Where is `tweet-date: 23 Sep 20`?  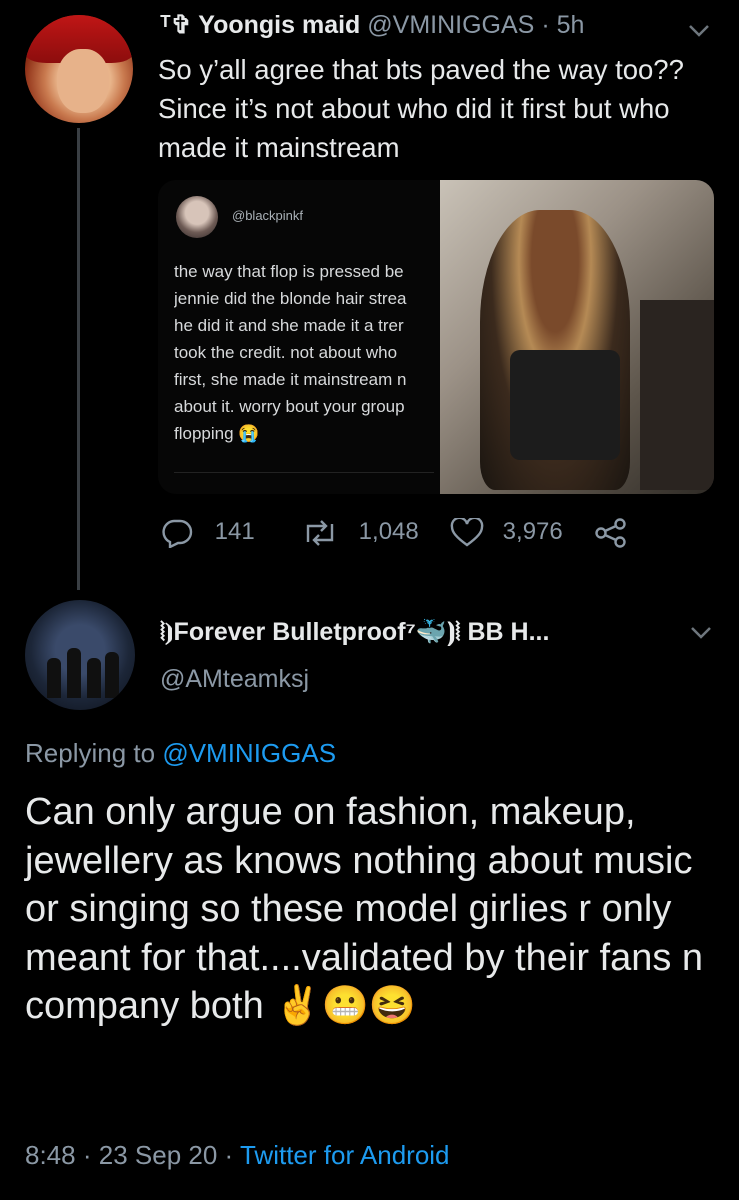
tweet-date: 23 Sep 20 is located at coordinates (158, 1155).